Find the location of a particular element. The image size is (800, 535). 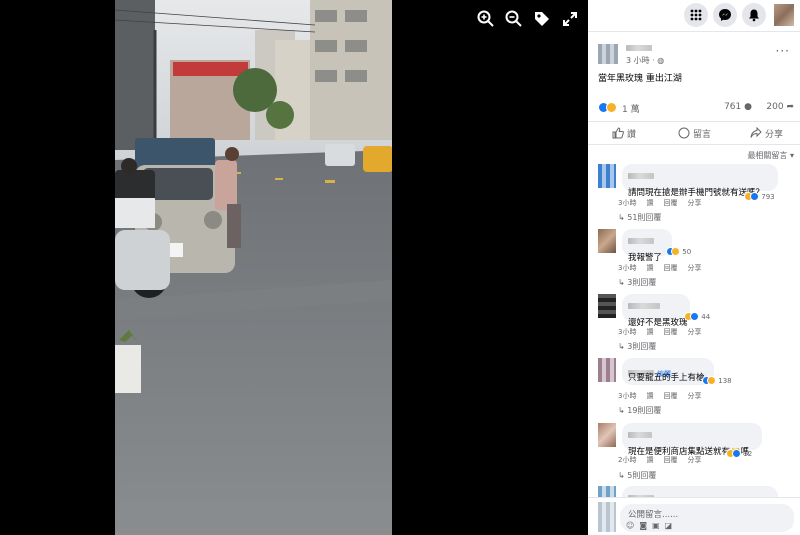

comment-input: 公開留言...... ☺◙▣◪ is located at coordinates (707, 518).